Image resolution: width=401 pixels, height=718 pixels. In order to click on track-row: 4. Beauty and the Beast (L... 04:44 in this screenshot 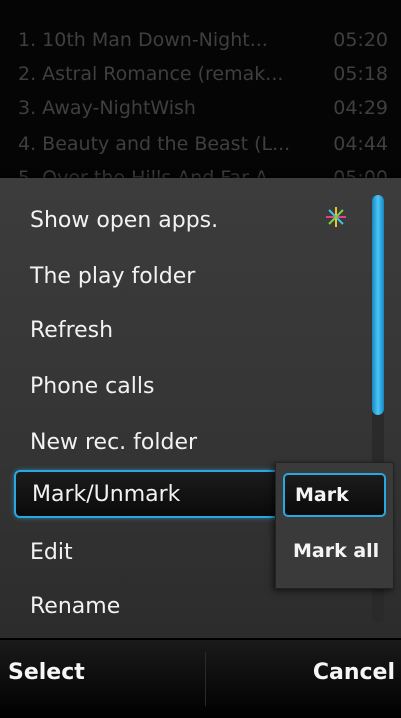, I will do `click(203, 144)`.